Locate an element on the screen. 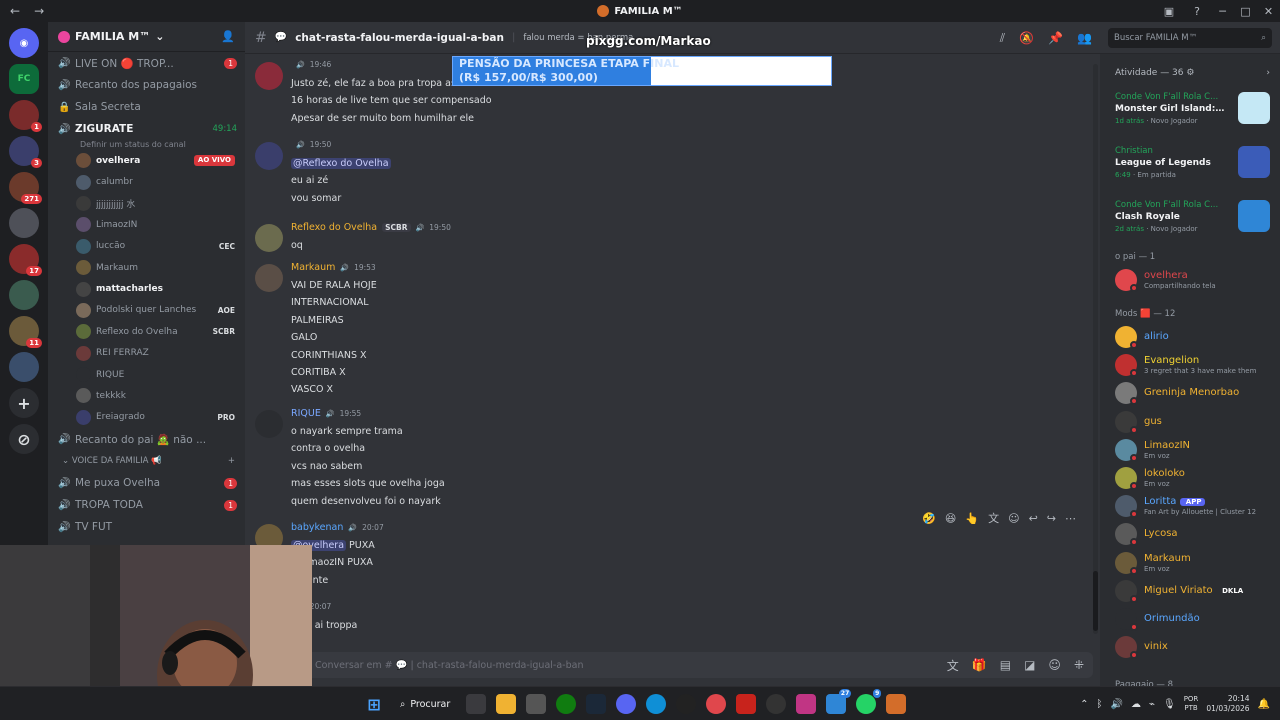 Image resolution: width=1280 pixels, height=720 pixels. voice-user: LimaozIN is located at coordinates (146, 224).